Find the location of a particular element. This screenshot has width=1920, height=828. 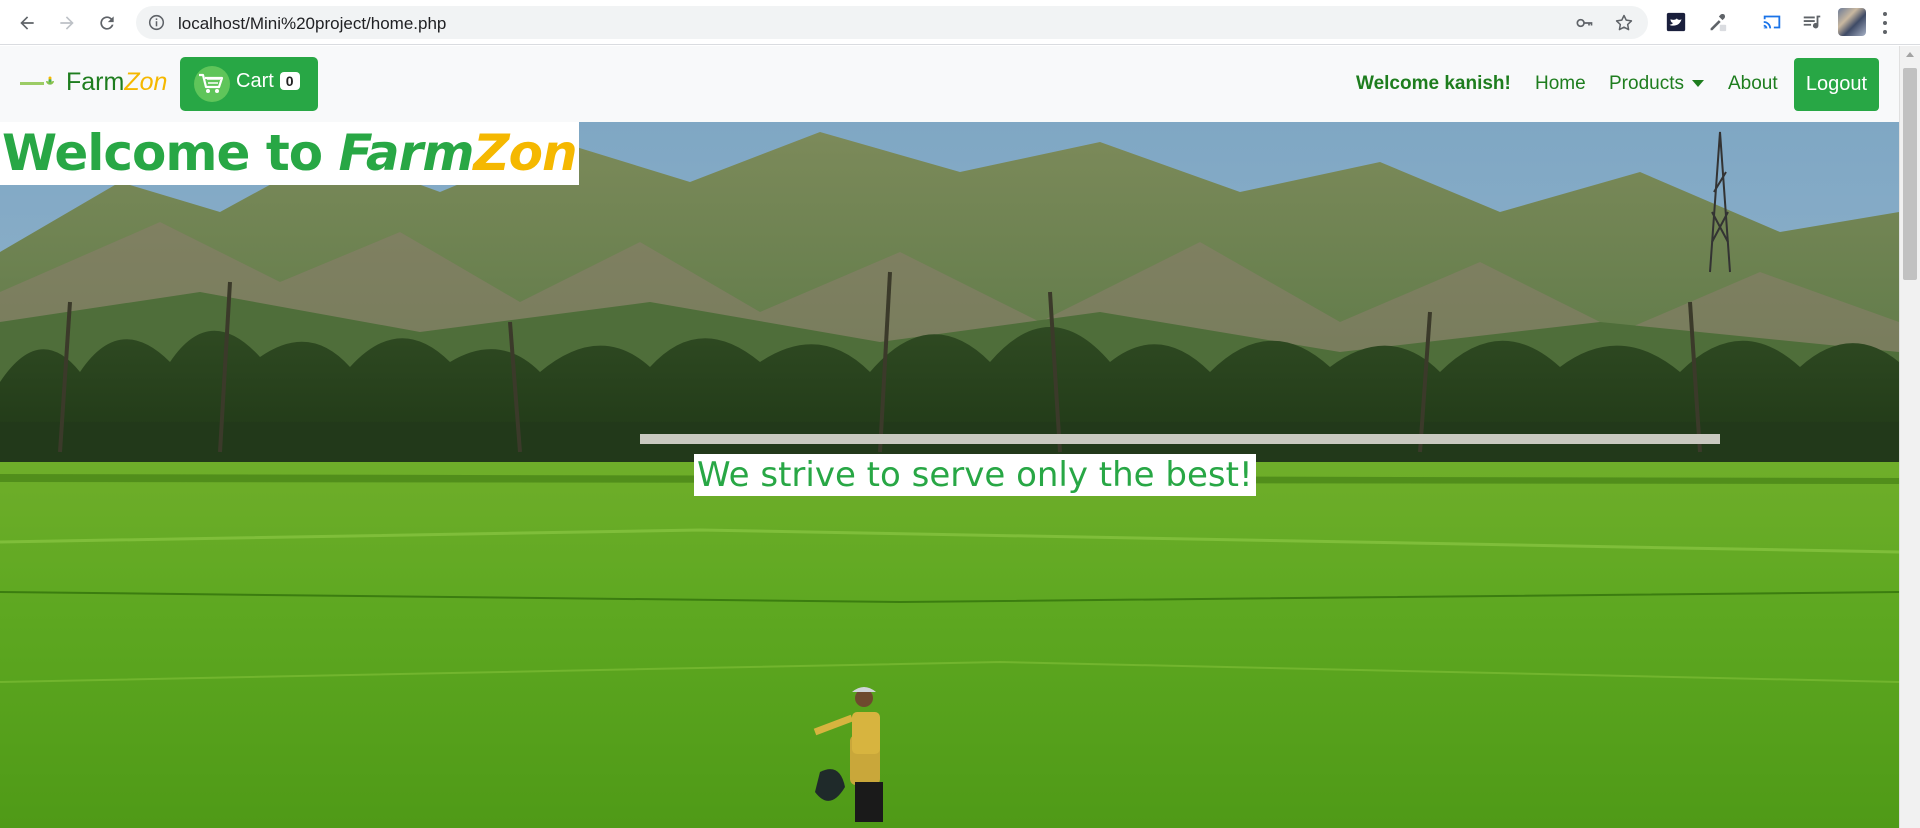

farmzon-logo-icon is located at coordinates (39, 83).